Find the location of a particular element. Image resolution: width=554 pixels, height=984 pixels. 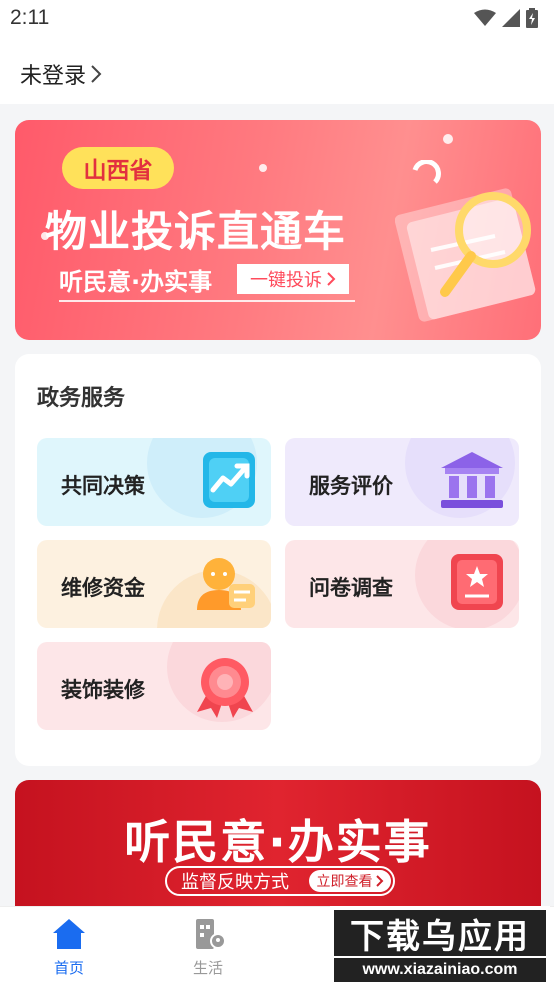

signal-icon is located at coordinates (511, 18).